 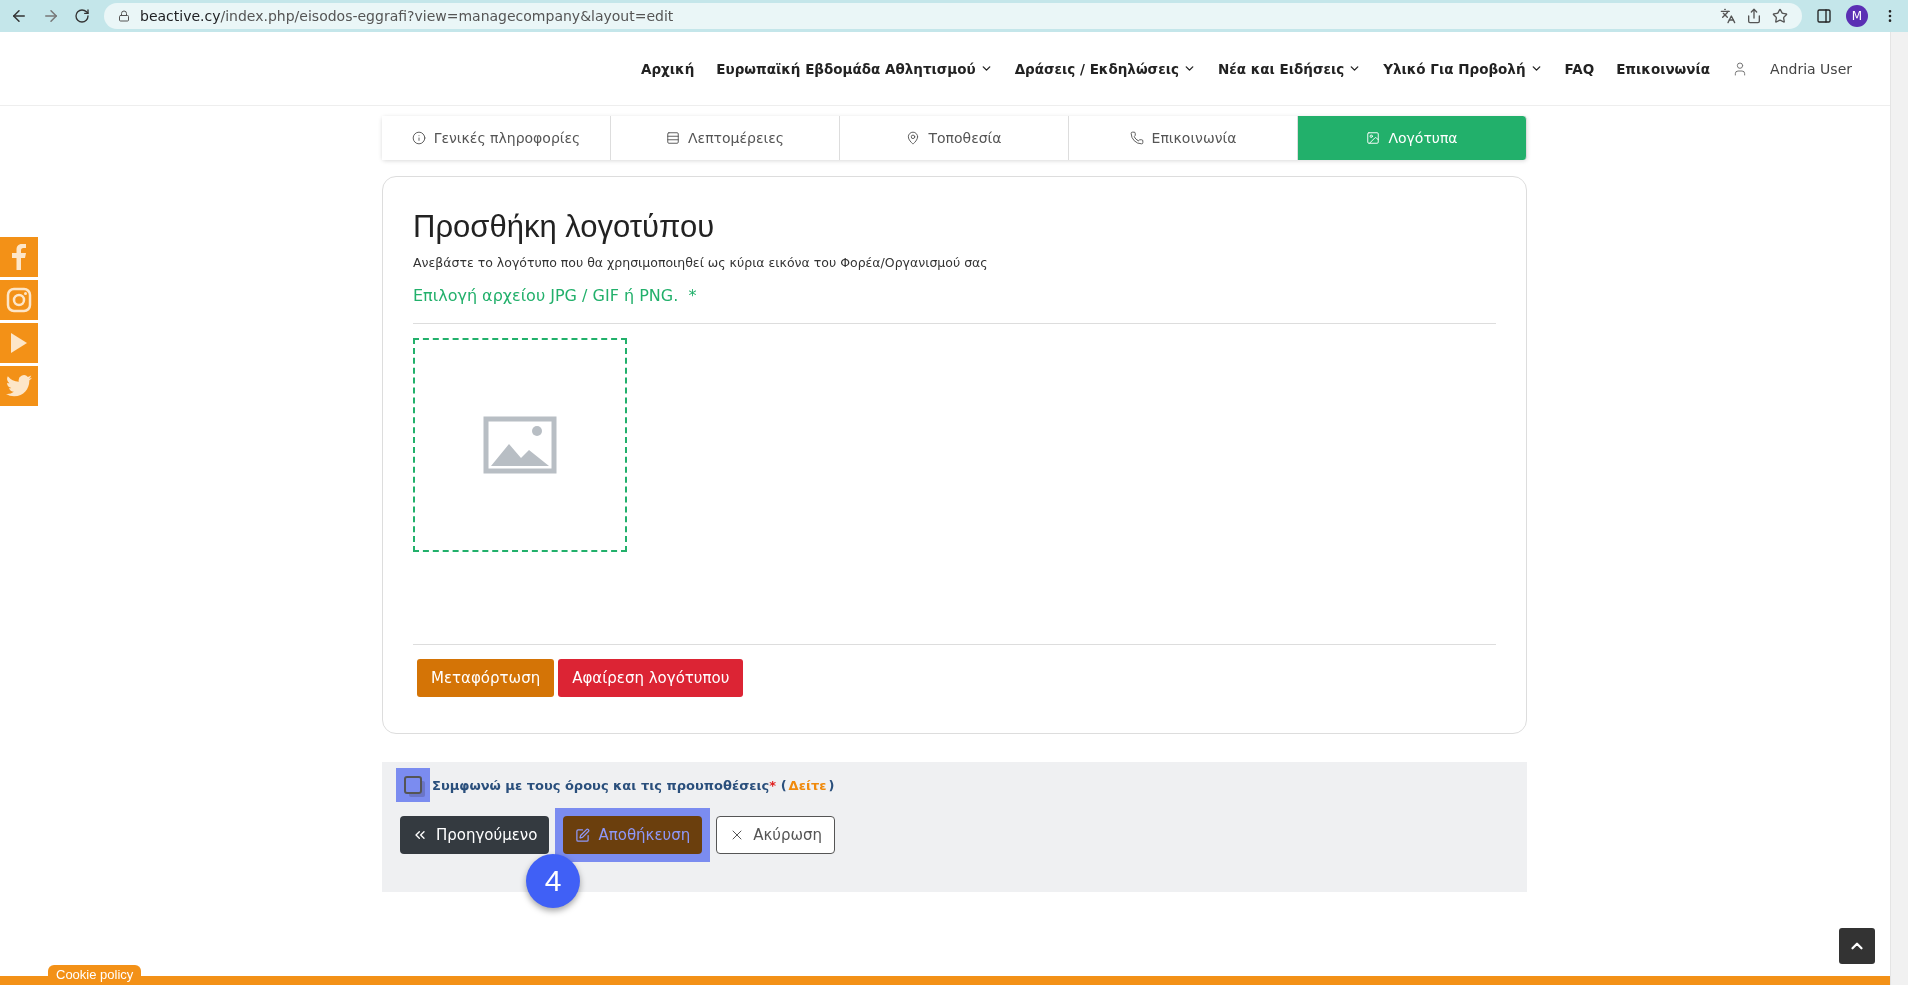 What do you see at coordinates (1136, 138) in the screenshot?
I see `phone-icon` at bounding box center [1136, 138].